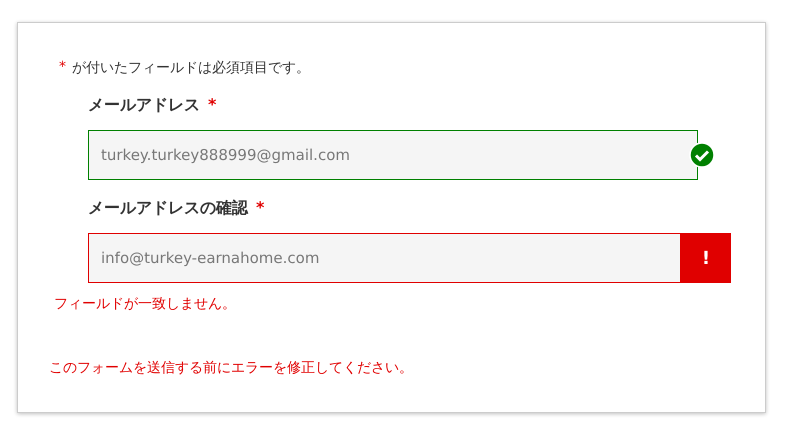 This screenshot has width=789, height=435. I want to click on error-badge: !, so click(706, 258).